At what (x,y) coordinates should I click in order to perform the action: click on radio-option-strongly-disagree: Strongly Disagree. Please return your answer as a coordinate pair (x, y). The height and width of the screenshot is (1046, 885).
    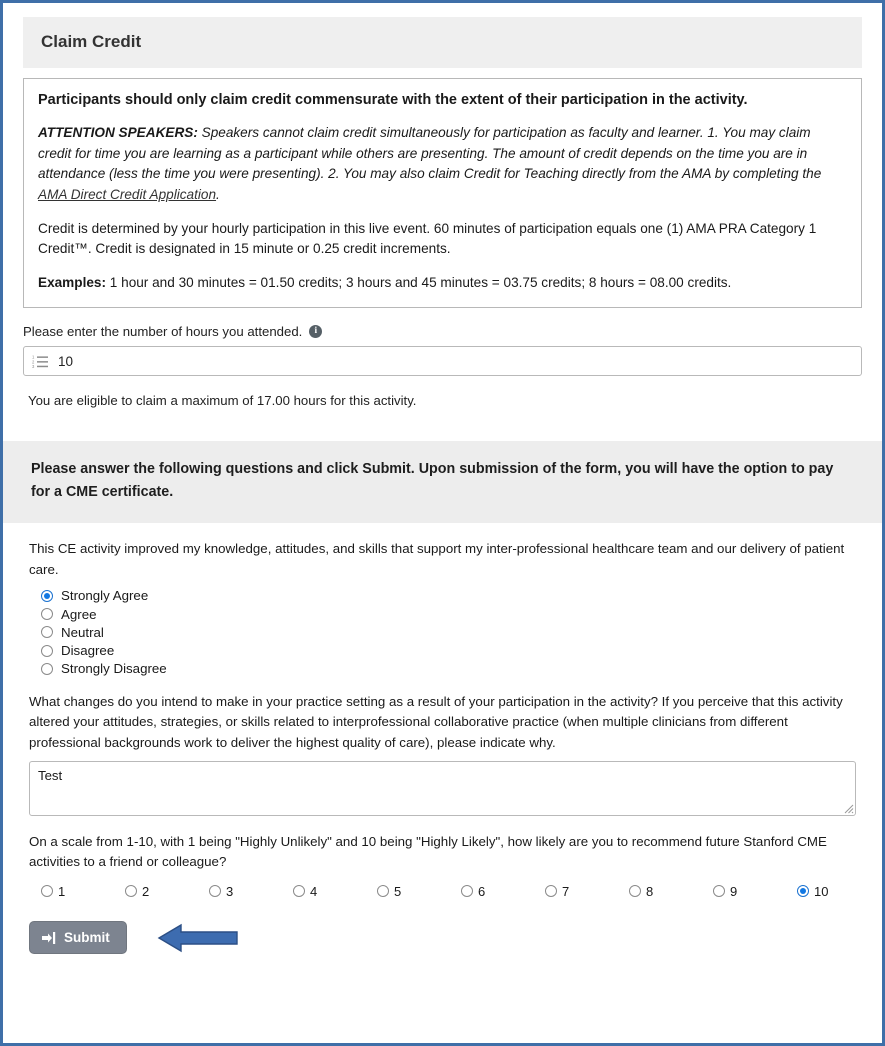
    Looking at the image, I should click on (451, 669).